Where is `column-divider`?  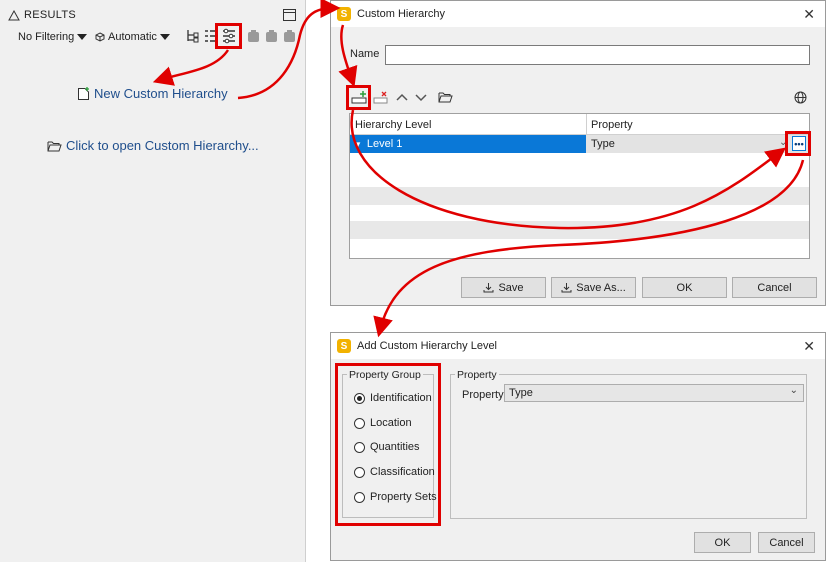
column-divider is located at coordinates (586, 124).